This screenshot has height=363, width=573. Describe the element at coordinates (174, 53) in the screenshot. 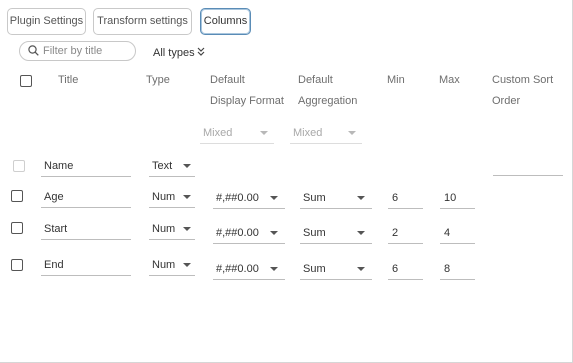

I see `all-types-filter: All types` at that location.